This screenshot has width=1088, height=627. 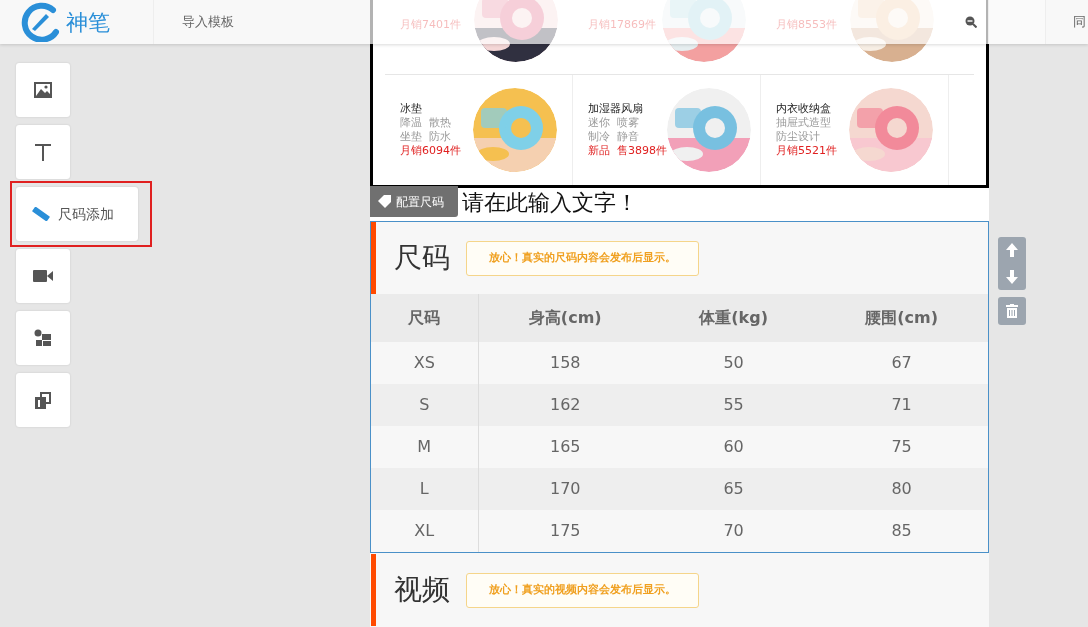 I want to click on table-cell: 50, so click(x=734, y=363).